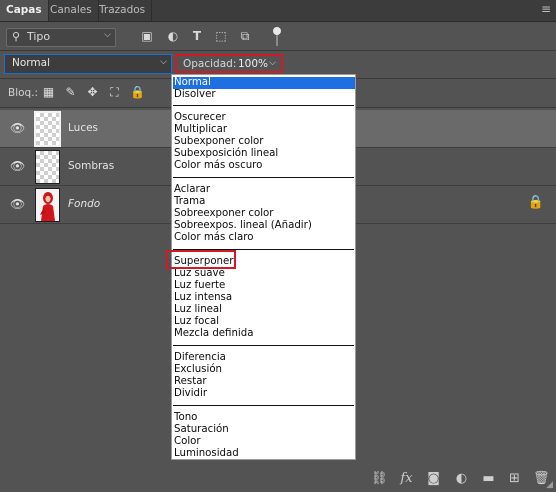  I want to click on lock-all-icon: 🔒, so click(137, 92).